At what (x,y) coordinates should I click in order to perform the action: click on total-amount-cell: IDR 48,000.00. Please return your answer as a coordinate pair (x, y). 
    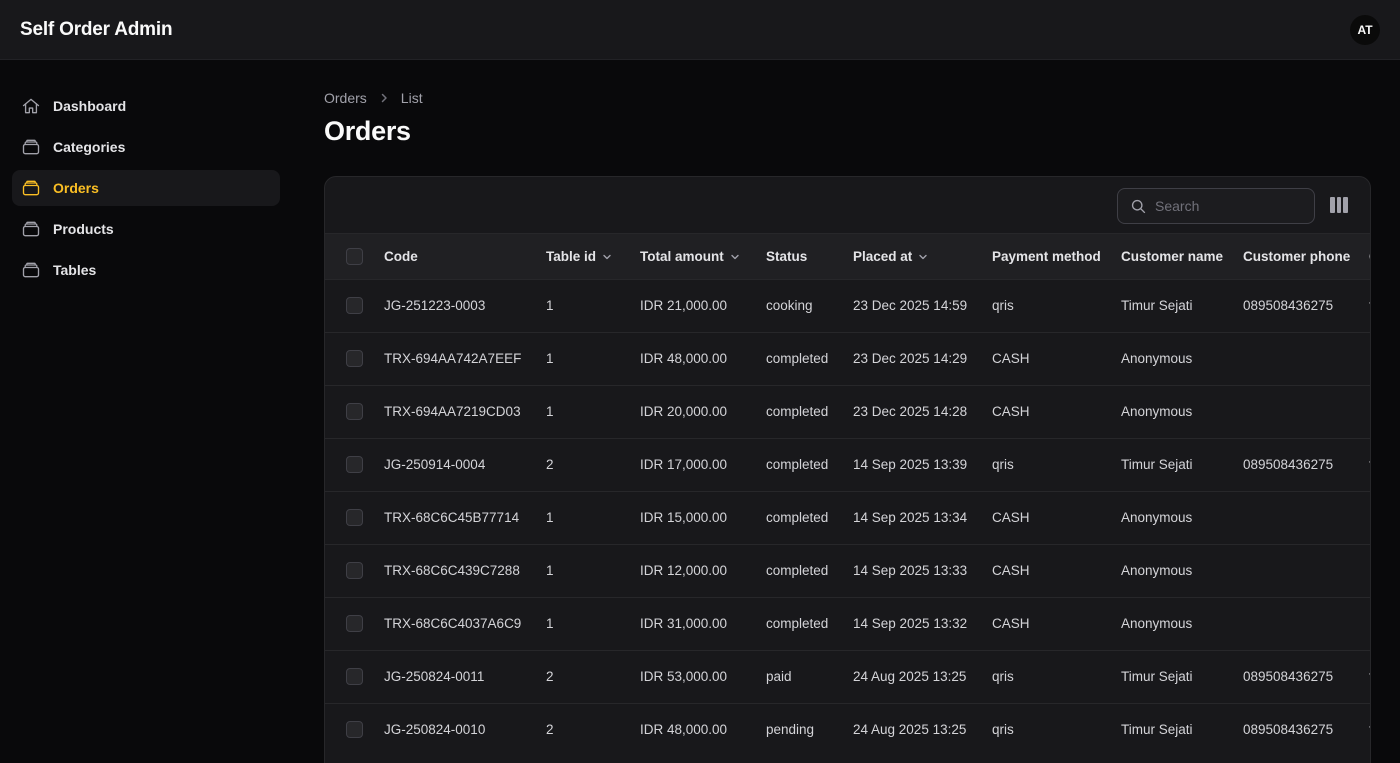
    Looking at the image, I should click on (684, 730).